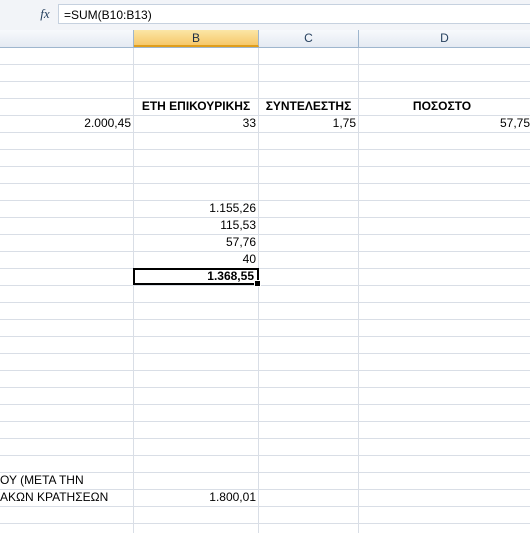 The height and width of the screenshot is (533, 530). I want to click on cell-b10: 1.155,26, so click(195, 208).